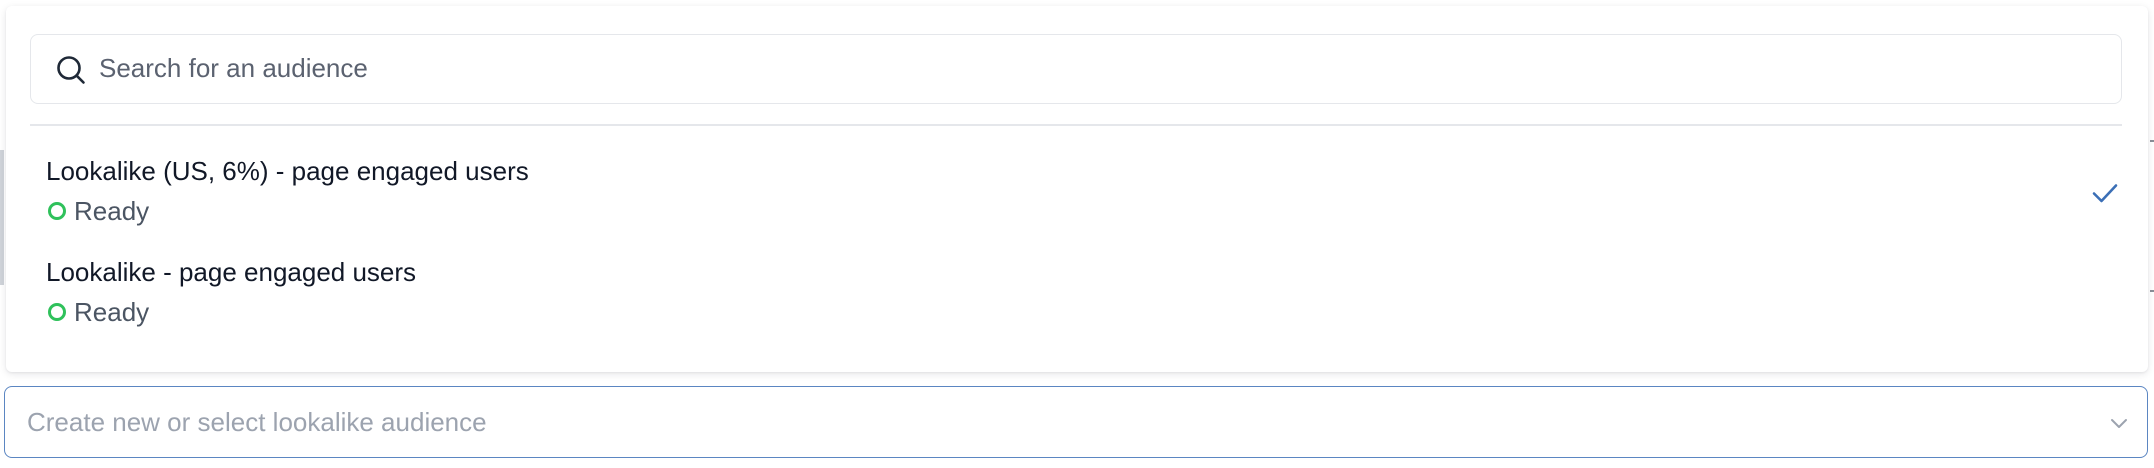 This screenshot has height=468, width=2154. Describe the element at coordinates (1094, 68) in the screenshot. I see `search-input` at that location.